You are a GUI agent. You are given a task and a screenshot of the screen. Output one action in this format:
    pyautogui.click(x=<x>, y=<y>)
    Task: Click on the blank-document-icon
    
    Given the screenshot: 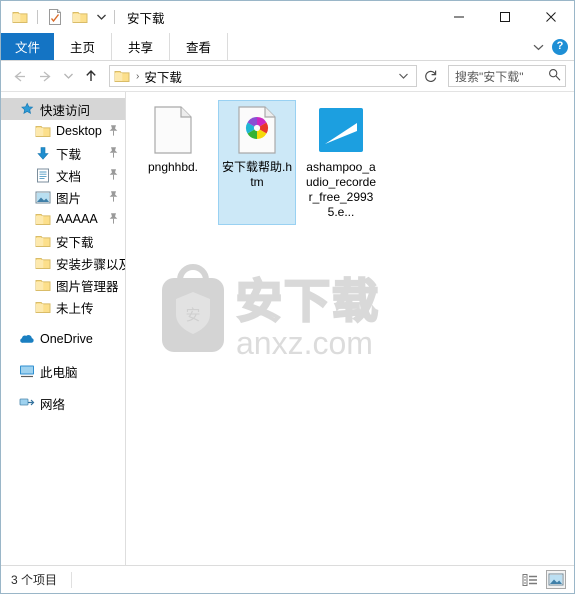 What is the action you would take?
    pyautogui.click(x=173, y=130)
    